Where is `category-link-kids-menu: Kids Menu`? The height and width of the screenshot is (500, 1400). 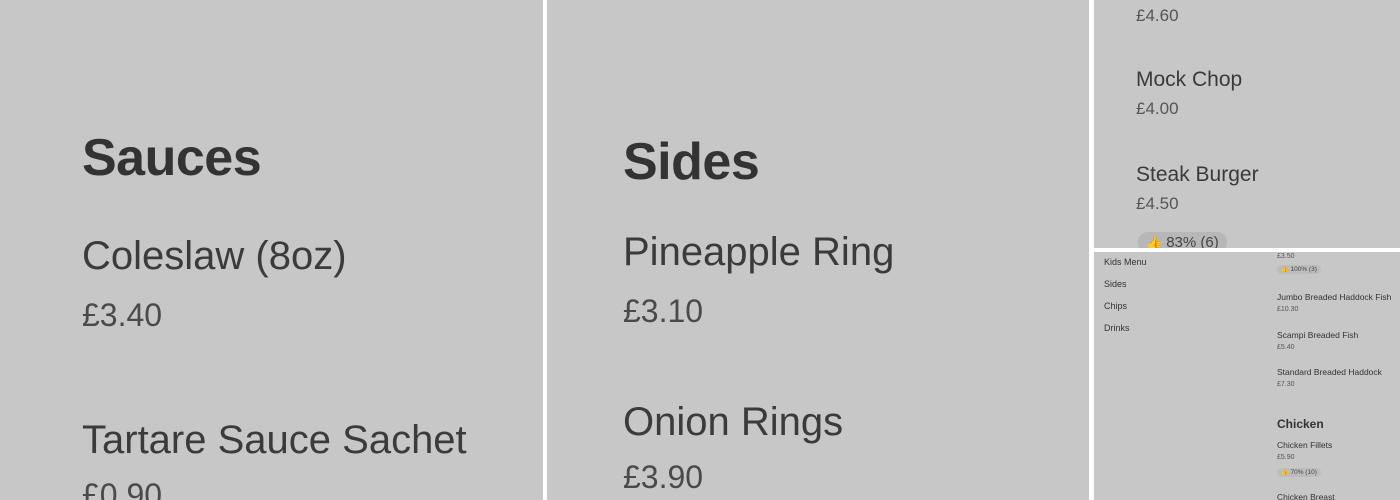 category-link-kids-menu: Kids Menu is located at coordinates (1125, 268).